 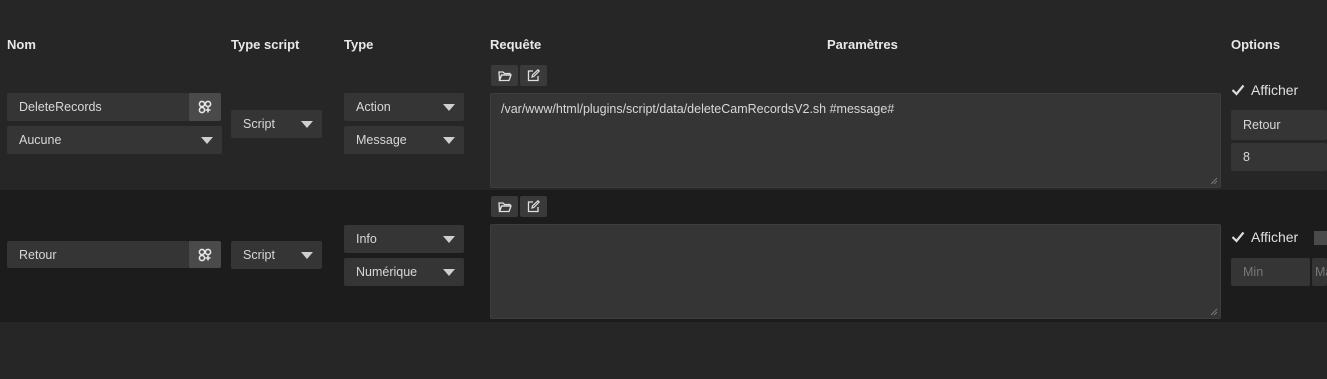 I want to click on max-placeholder: Max, so click(x=1321, y=272).